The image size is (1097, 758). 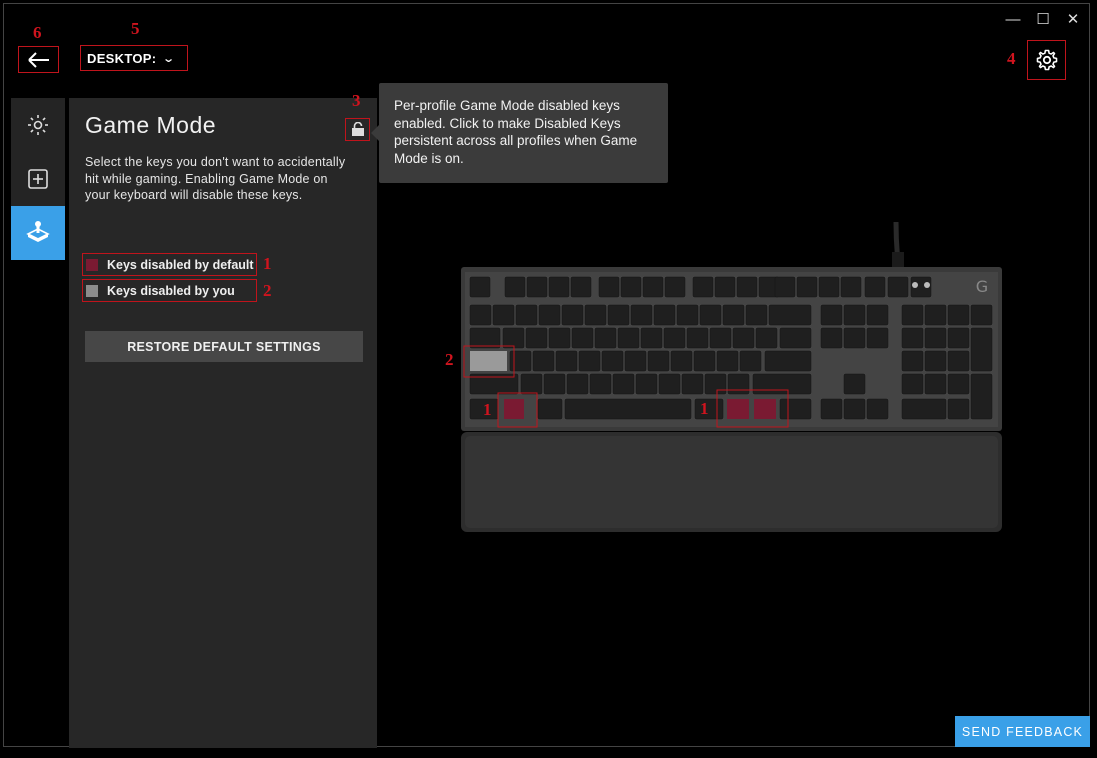 I want to click on rail-item-game-mode, so click(x=38, y=233).